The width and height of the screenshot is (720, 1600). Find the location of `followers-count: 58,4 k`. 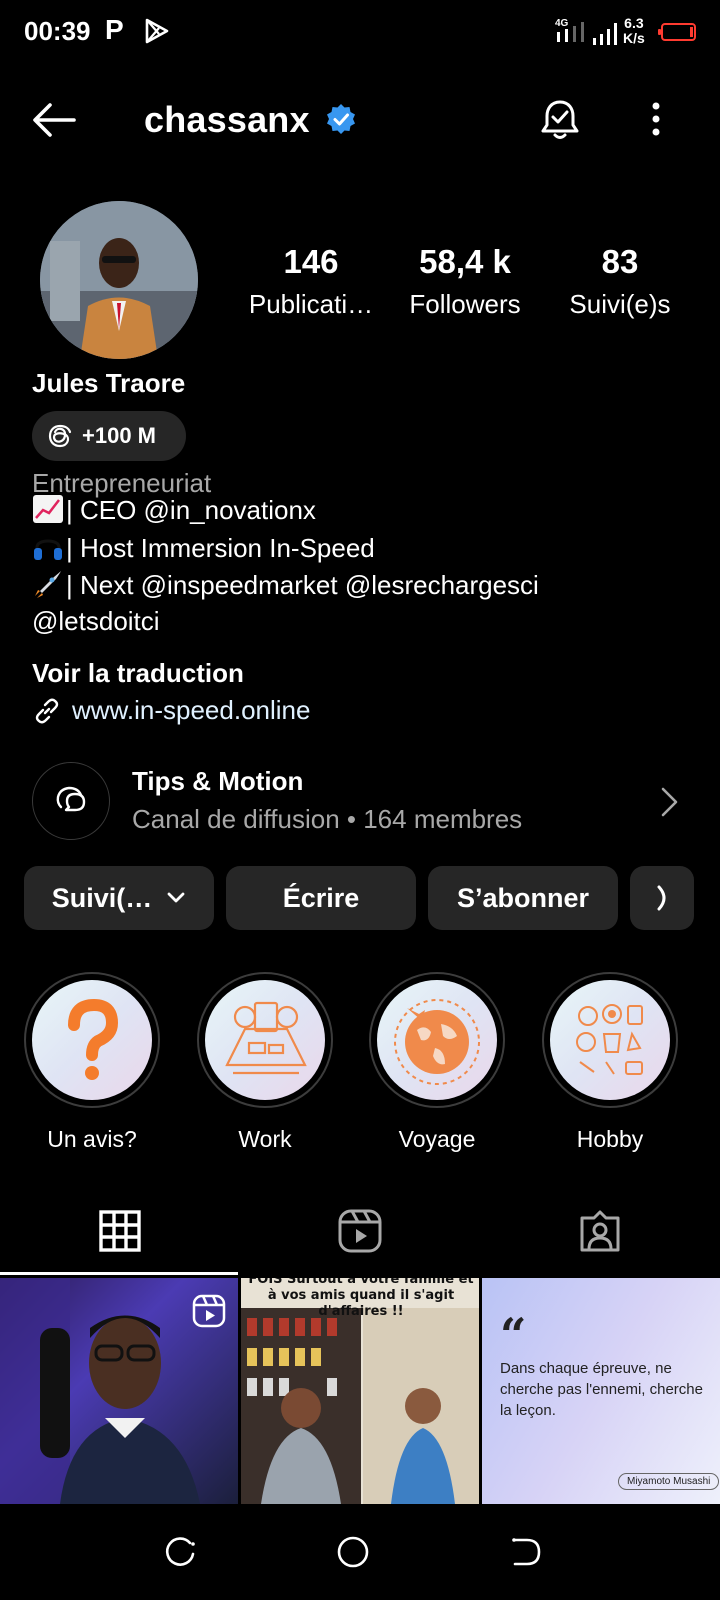

followers-count: 58,4 k is located at coordinates (465, 261).